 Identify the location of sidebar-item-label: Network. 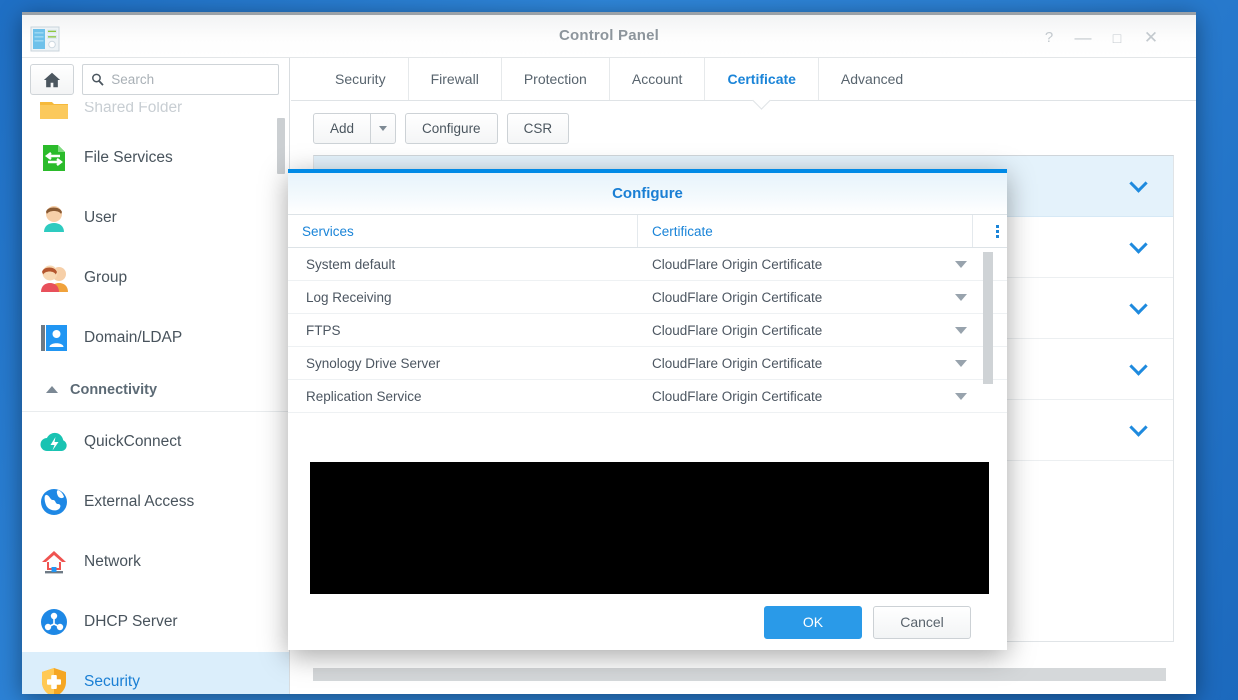
(112, 561).